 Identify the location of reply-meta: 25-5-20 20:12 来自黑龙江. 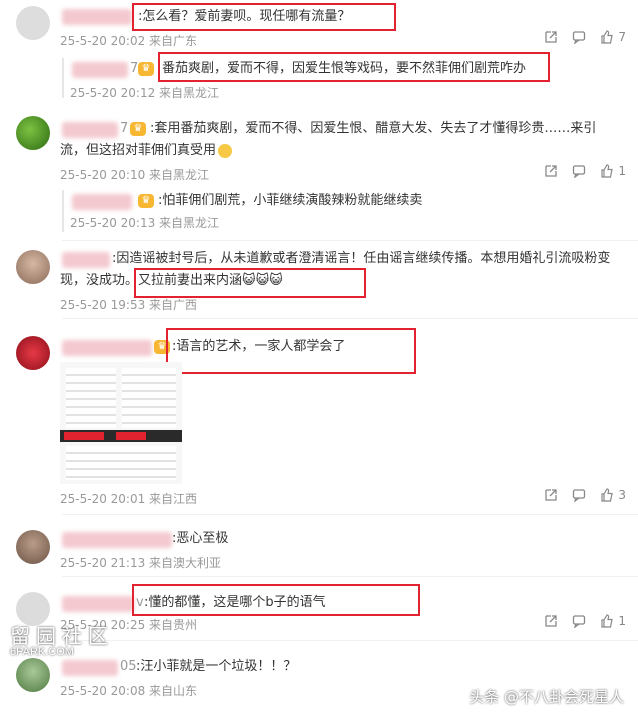
(145, 93).